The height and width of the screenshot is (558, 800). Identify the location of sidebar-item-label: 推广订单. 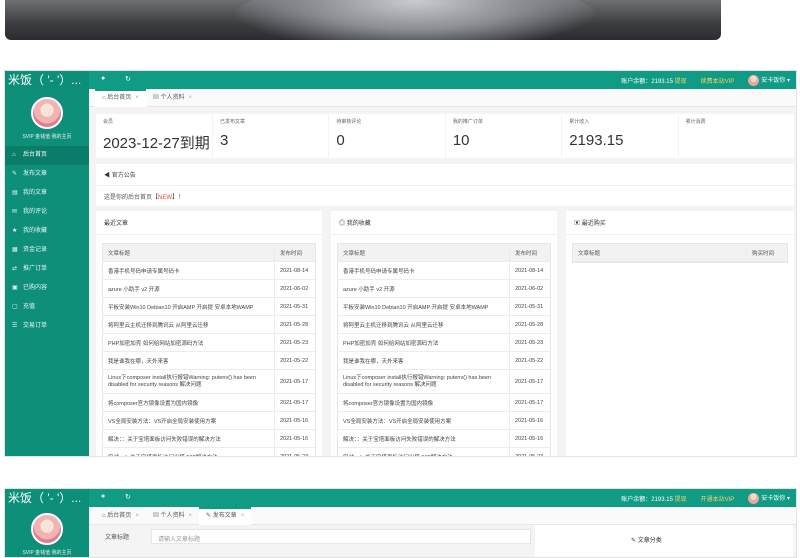
(35, 269).